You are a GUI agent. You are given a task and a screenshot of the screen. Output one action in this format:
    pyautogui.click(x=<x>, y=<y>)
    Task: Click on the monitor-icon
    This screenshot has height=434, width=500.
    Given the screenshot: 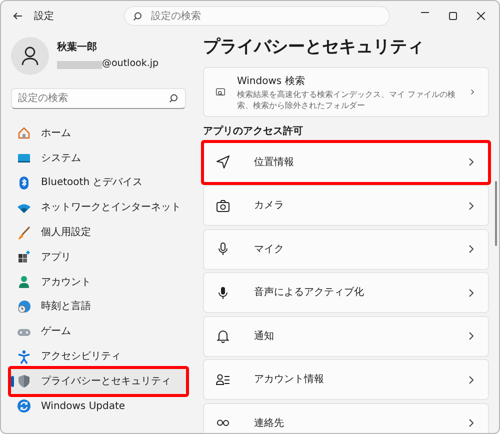 What is the action you would take?
    pyautogui.click(x=24, y=158)
    